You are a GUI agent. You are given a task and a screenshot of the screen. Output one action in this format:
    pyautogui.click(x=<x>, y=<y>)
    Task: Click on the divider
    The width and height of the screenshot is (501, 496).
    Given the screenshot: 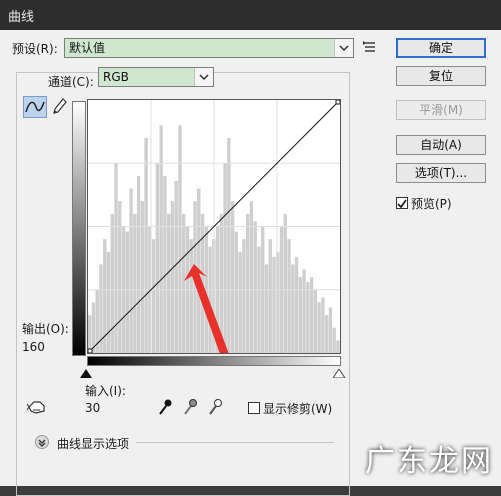 What is the action you would take?
    pyautogui.click(x=235, y=442)
    